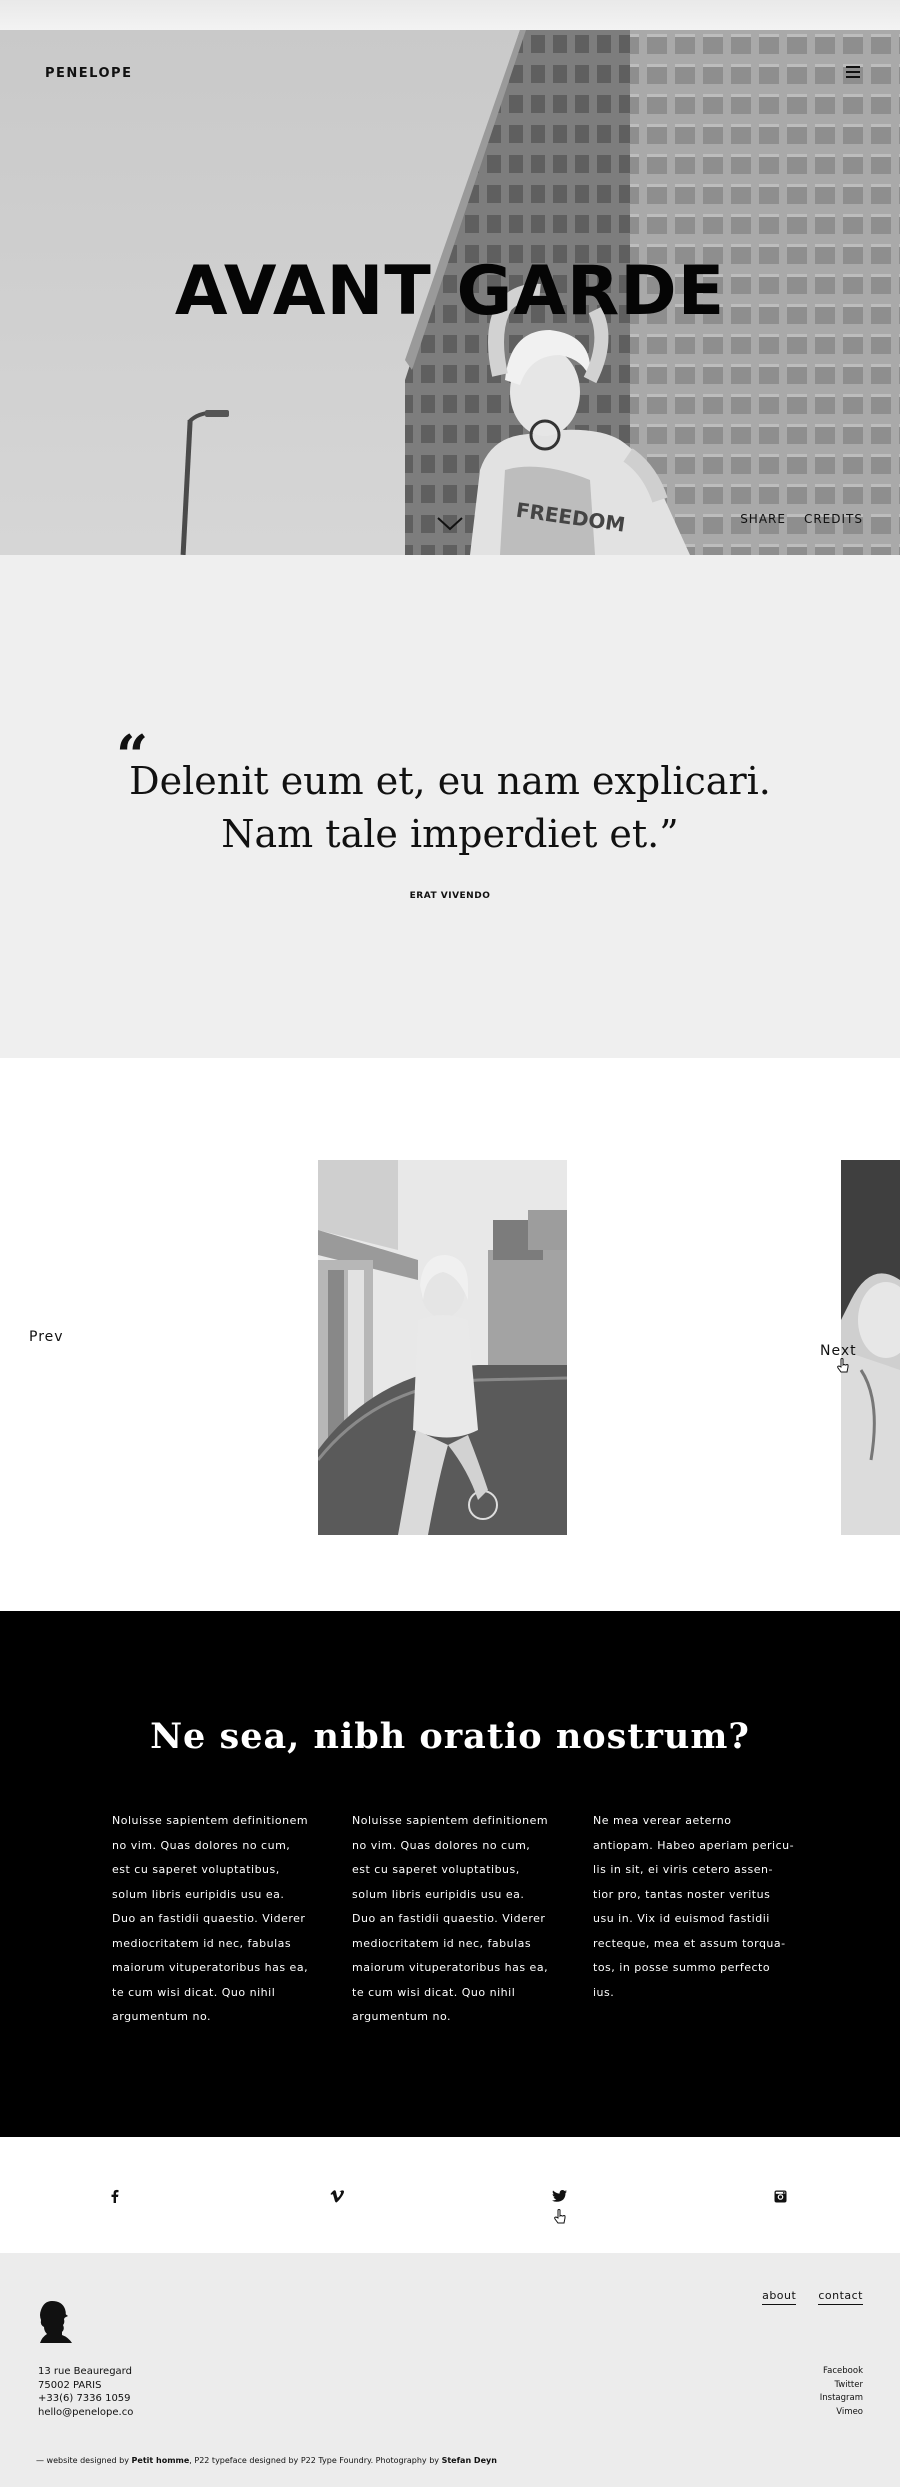 This screenshot has width=900, height=2487. What do you see at coordinates (681, 1918) in the screenshot?
I see `feature-line: usu in. Vix id euismod fastidii` at bounding box center [681, 1918].